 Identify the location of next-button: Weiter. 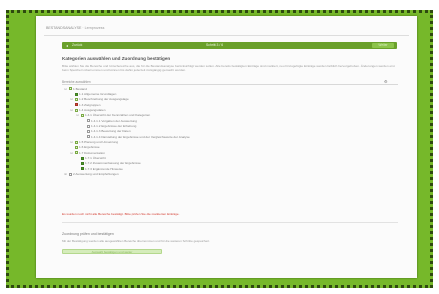
(383, 45).